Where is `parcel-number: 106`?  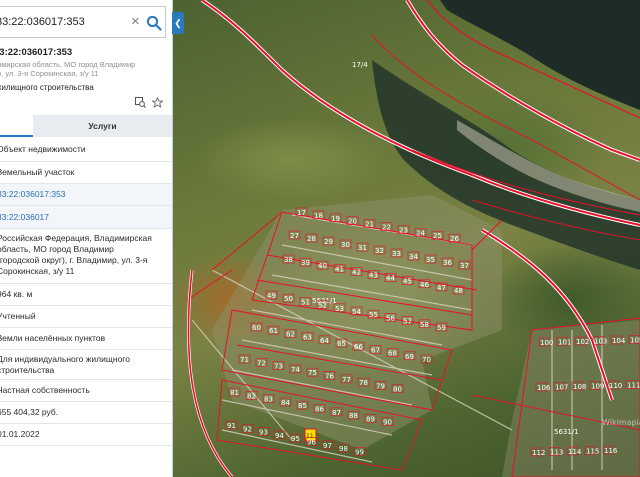 parcel-number: 106 is located at coordinates (544, 388).